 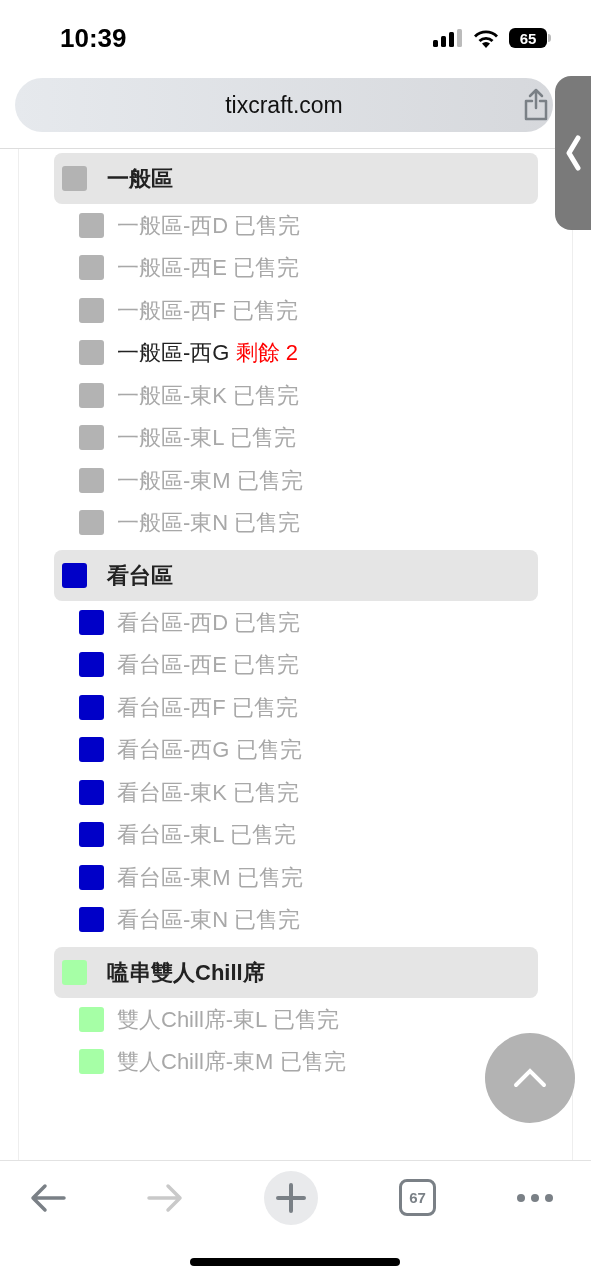 What do you see at coordinates (209, 920) in the screenshot?
I see `area-label: 看台區-東N 已售完` at bounding box center [209, 920].